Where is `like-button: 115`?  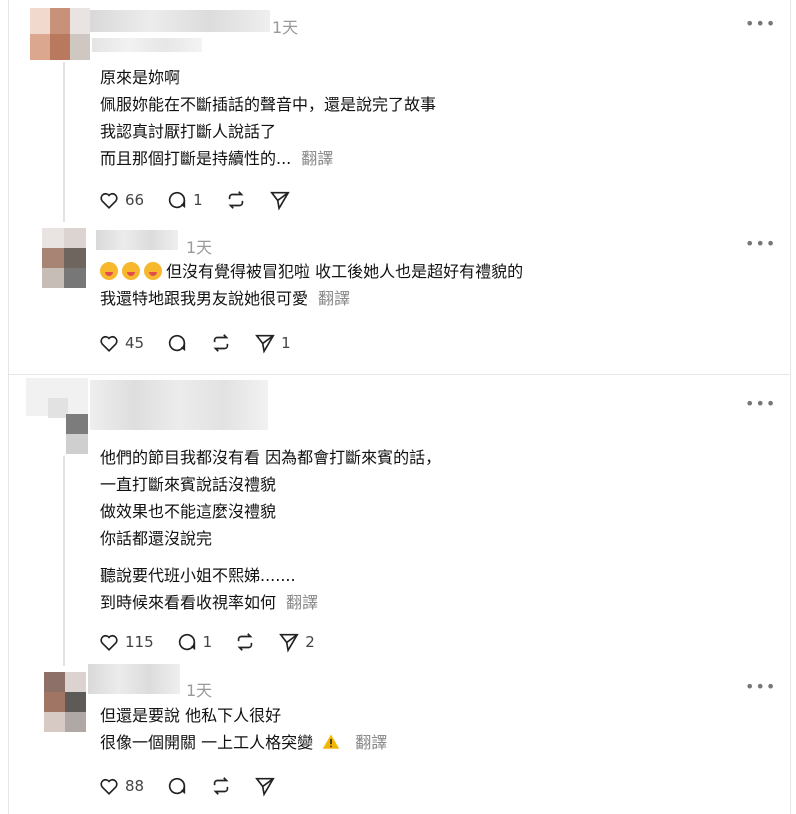 like-button: 115 is located at coordinates (126, 642).